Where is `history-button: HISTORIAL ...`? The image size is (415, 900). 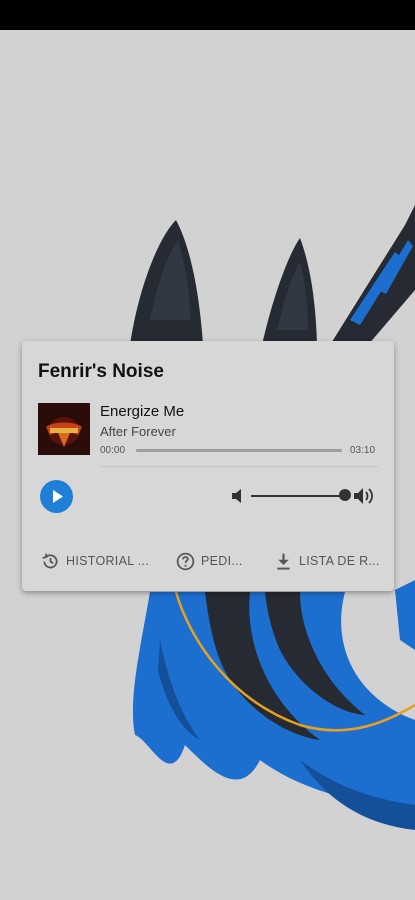
history-button: HISTORIAL ... is located at coordinates (94, 561).